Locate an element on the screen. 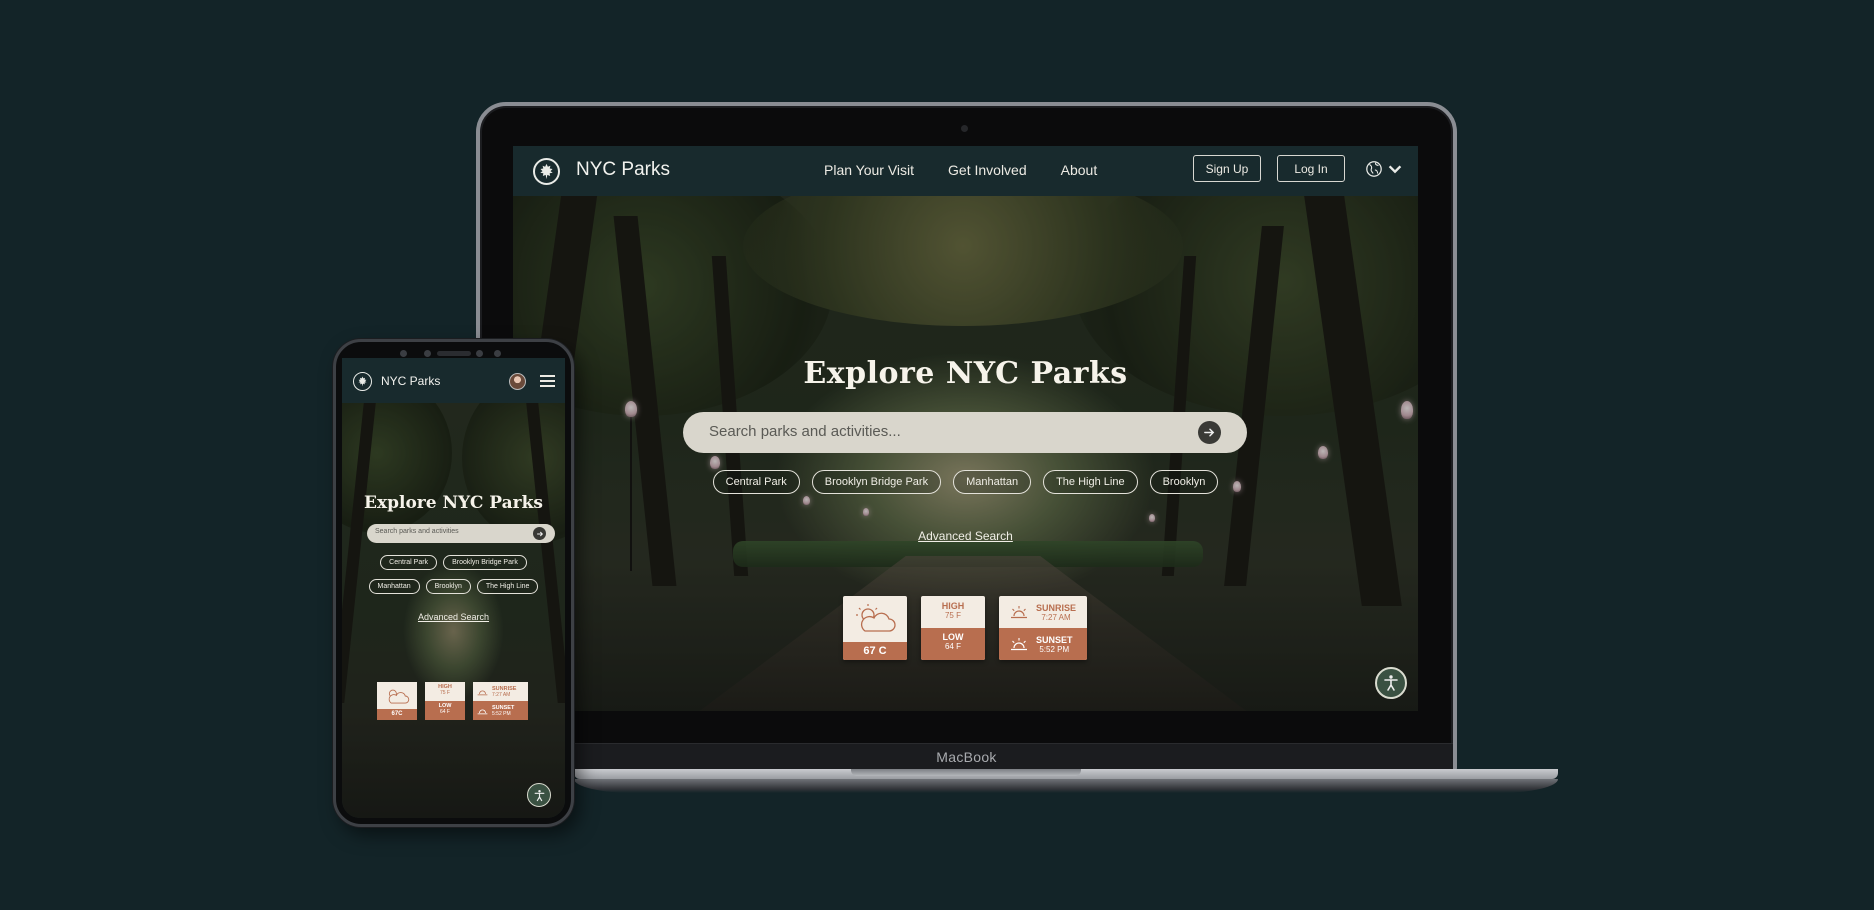 This screenshot has height=910, width=1874. phone-chips-row-1: Central Park Brooklyn Bridge Park is located at coordinates (453, 562).